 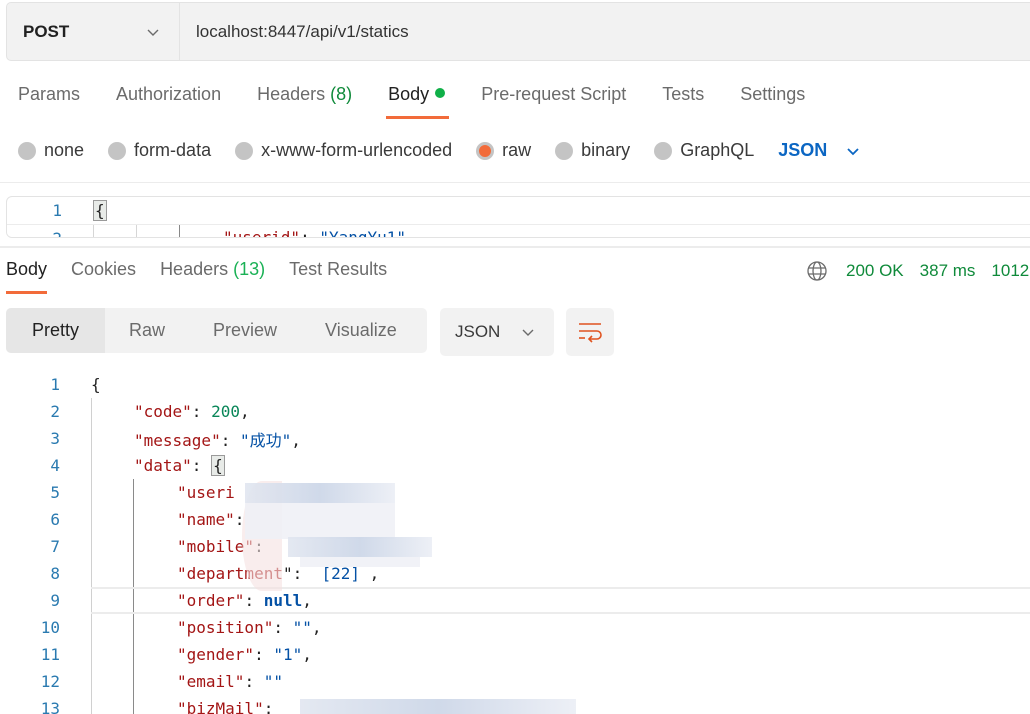 What do you see at coordinates (55, 519) in the screenshot?
I see `line-number: 6` at bounding box center [55, 519].